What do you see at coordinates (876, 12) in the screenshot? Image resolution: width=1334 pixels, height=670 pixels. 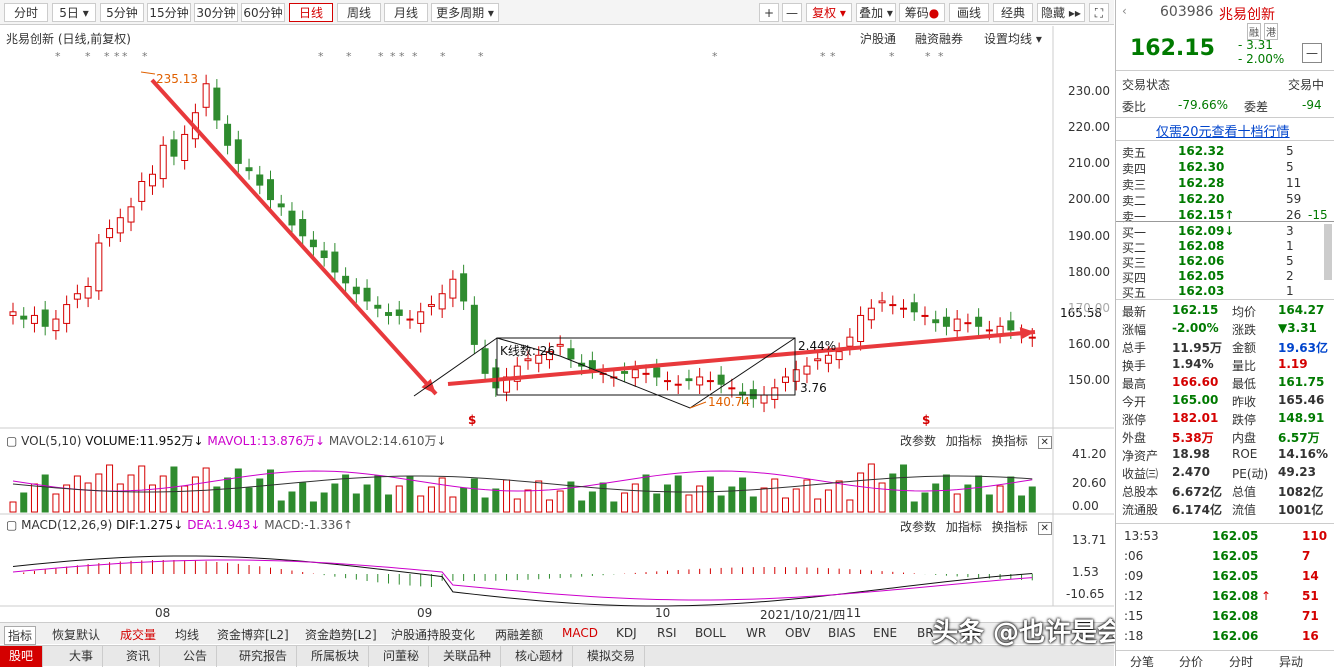 I see `overlay-dropdown: 叠加 ▾` at bounding box center [876, 12].